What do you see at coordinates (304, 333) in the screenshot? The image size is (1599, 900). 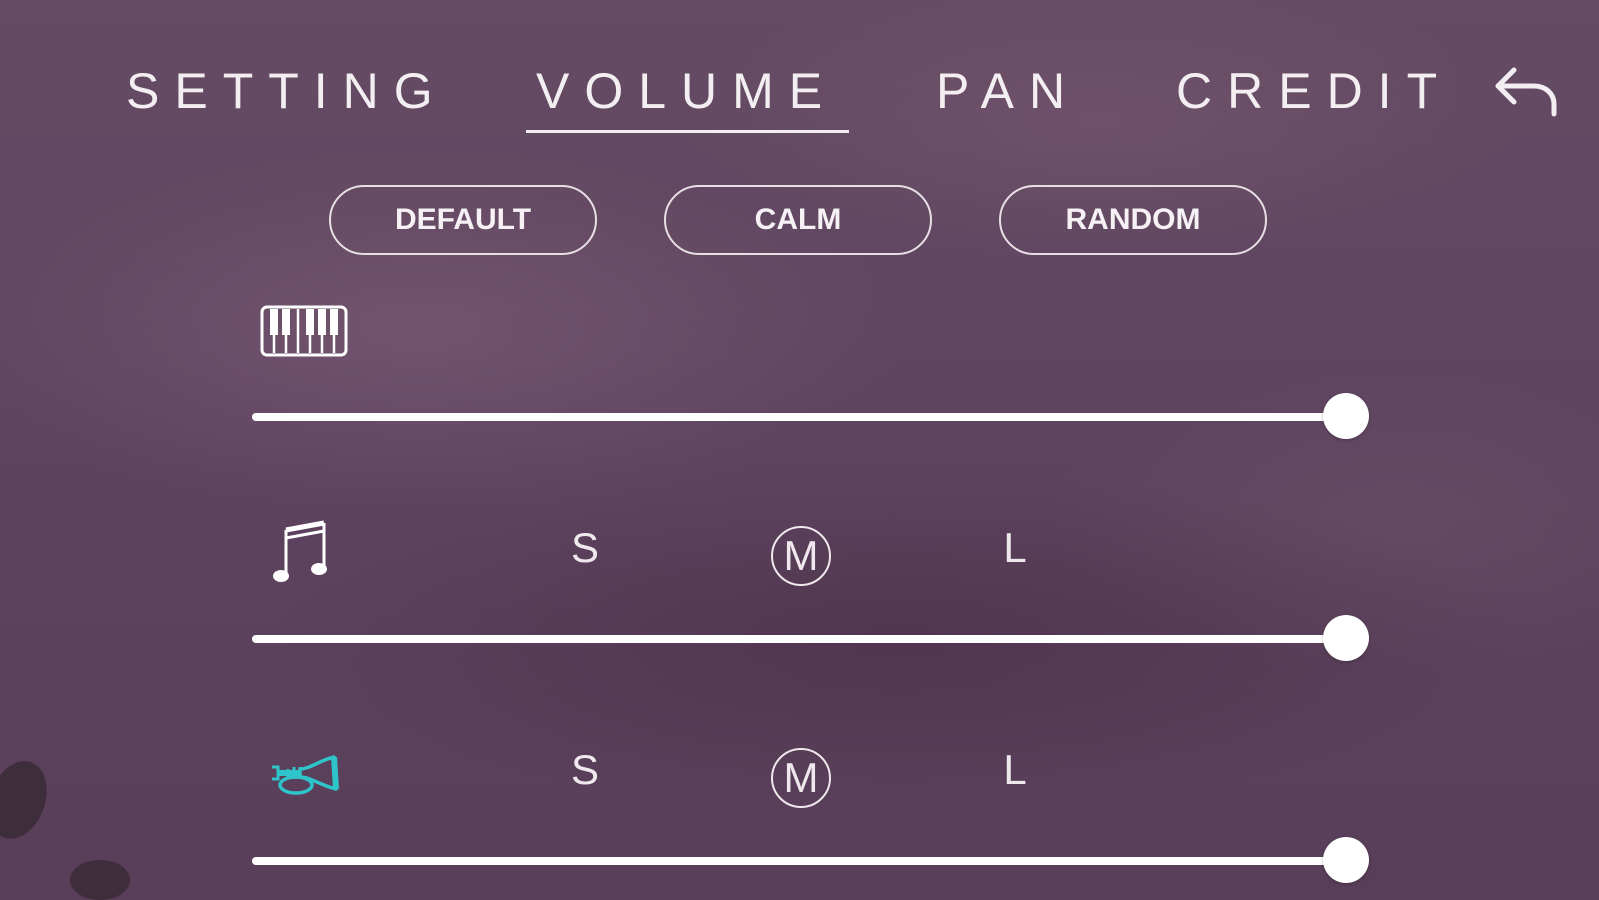 I see `piano-keyboard-icon` at bounding box center [304, 333].